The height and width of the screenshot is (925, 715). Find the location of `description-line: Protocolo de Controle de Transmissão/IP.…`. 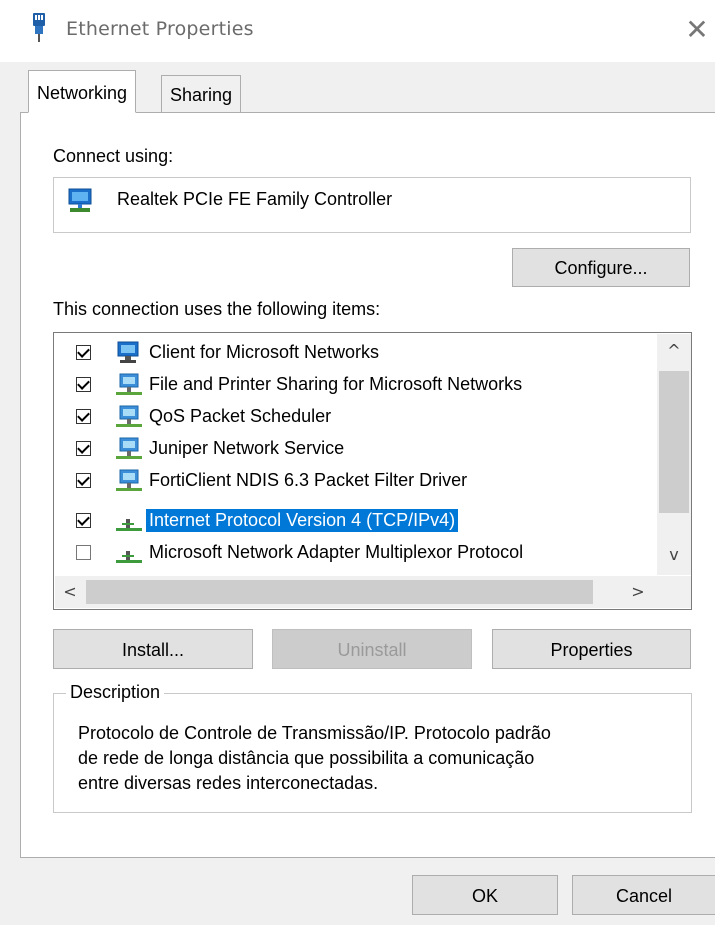

description-line: Protocolo de Controle de Transmissão/IP.… is located at coordinates (314, 733).